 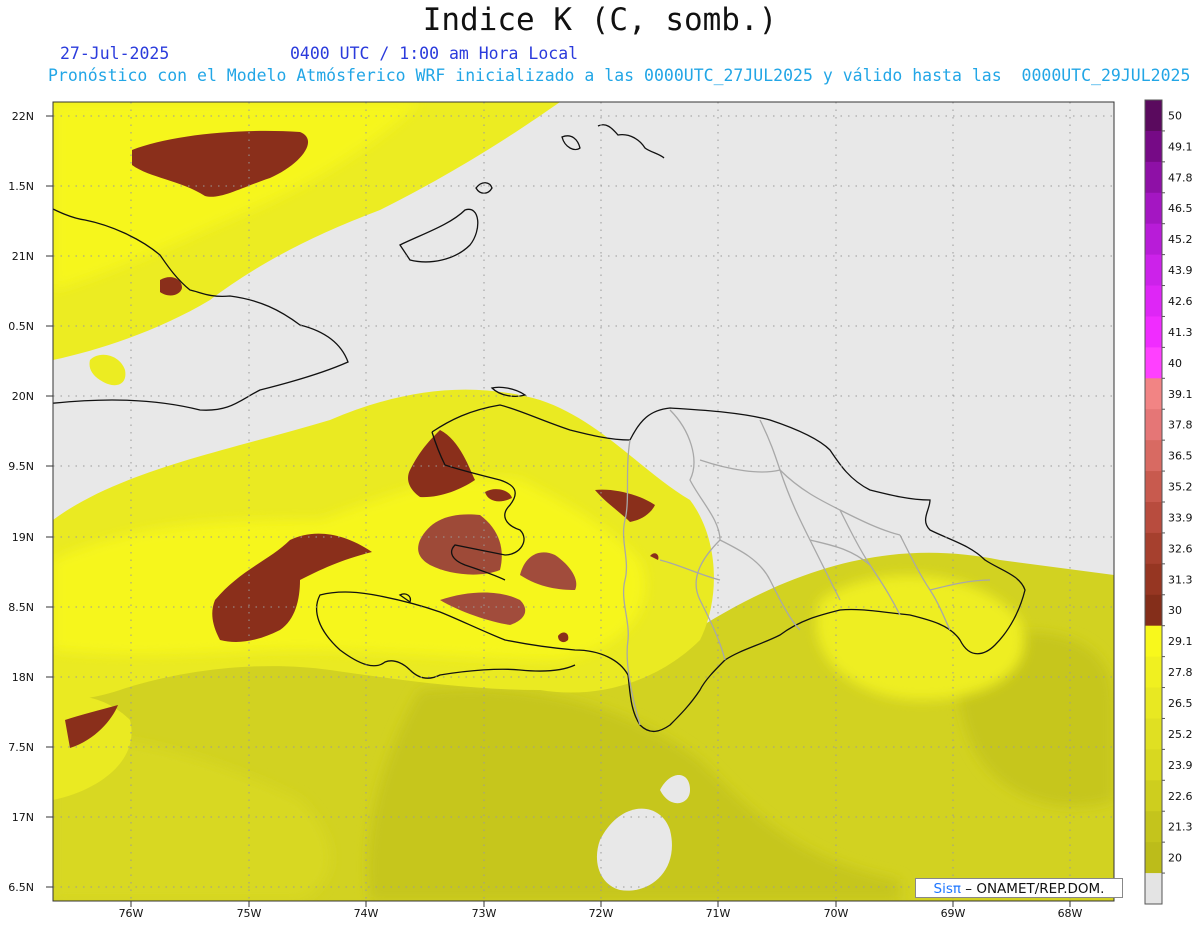 What do you see at coordinates (1180, 456) in the screenshot?
I see `colorbar-label: 36.5` at bounding box center [1180, 456].